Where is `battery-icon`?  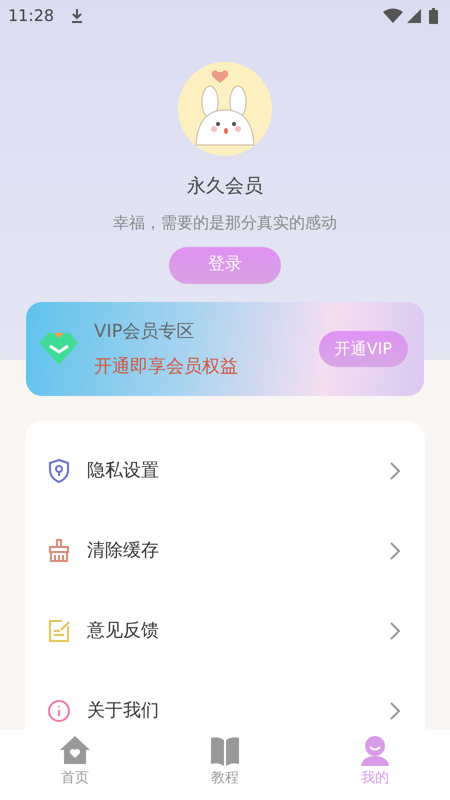
battery-icon is located at coordinates (433, 16).